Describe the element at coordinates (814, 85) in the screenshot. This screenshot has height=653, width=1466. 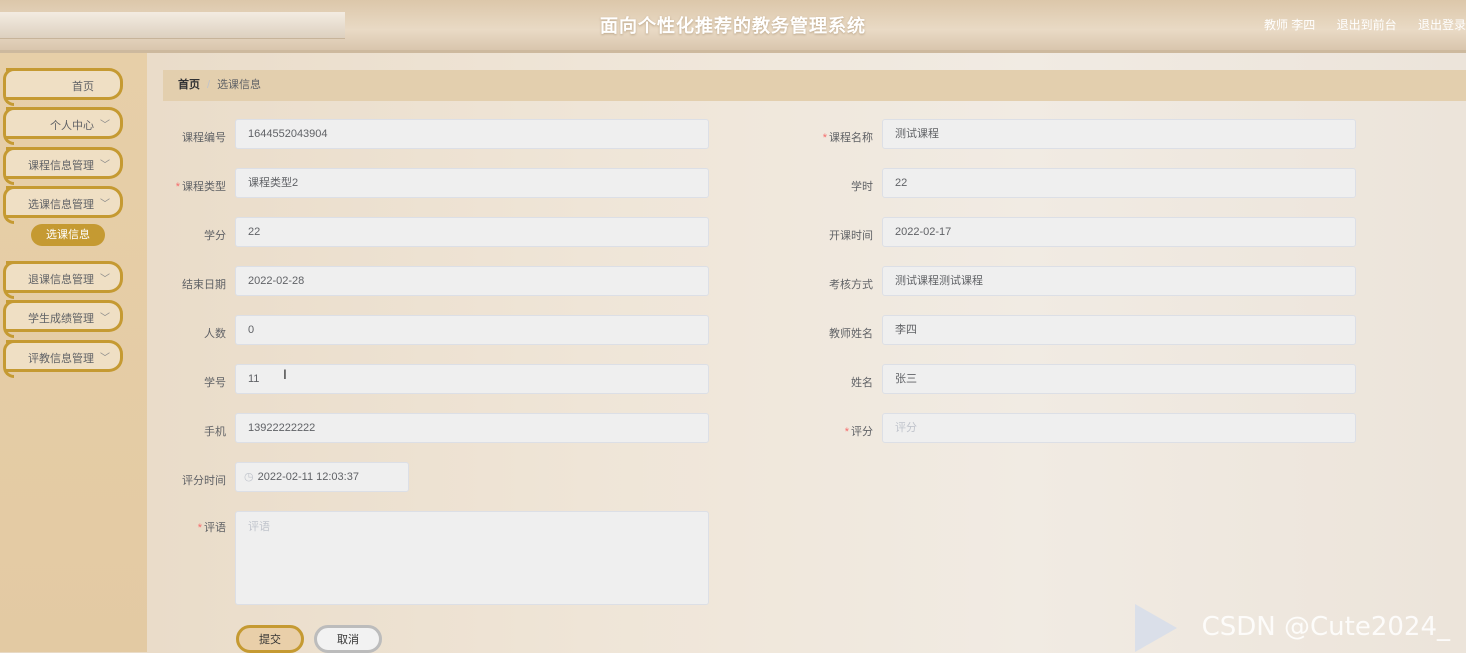
I see `breadcrumb: 首页 / 选课信息` at that location.